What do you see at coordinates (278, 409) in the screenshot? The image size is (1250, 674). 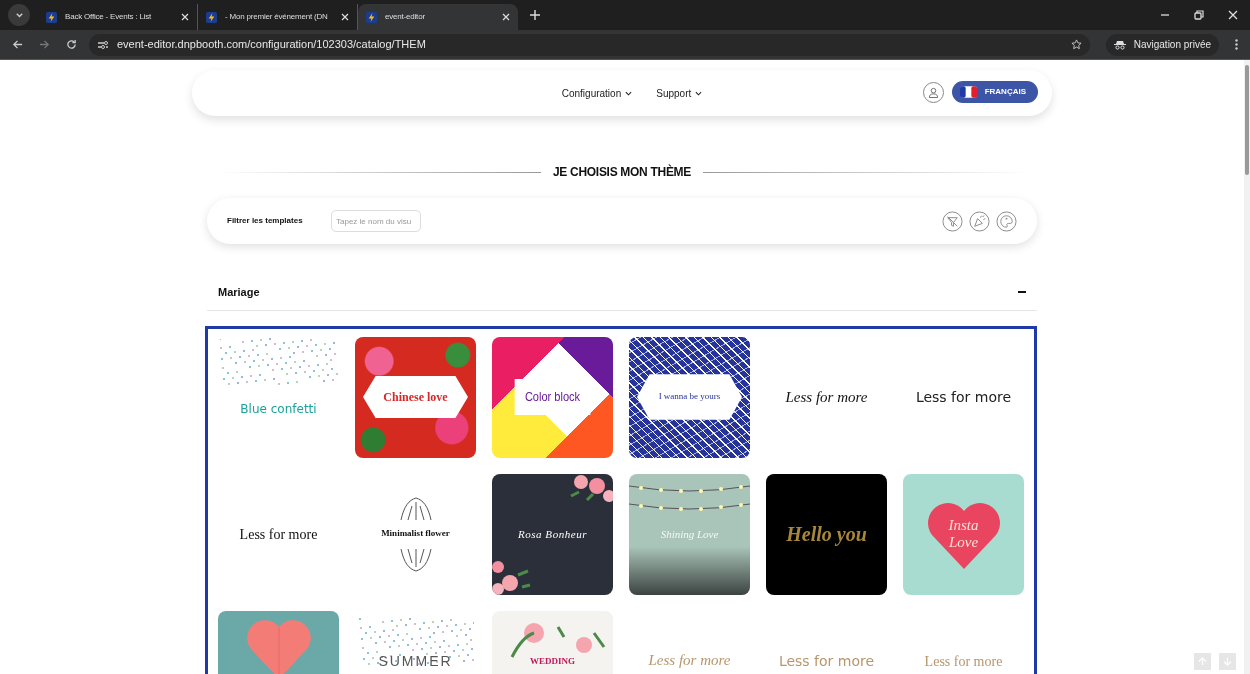 I see `template-title: Blue confetti` at bounding box center [278, 409].